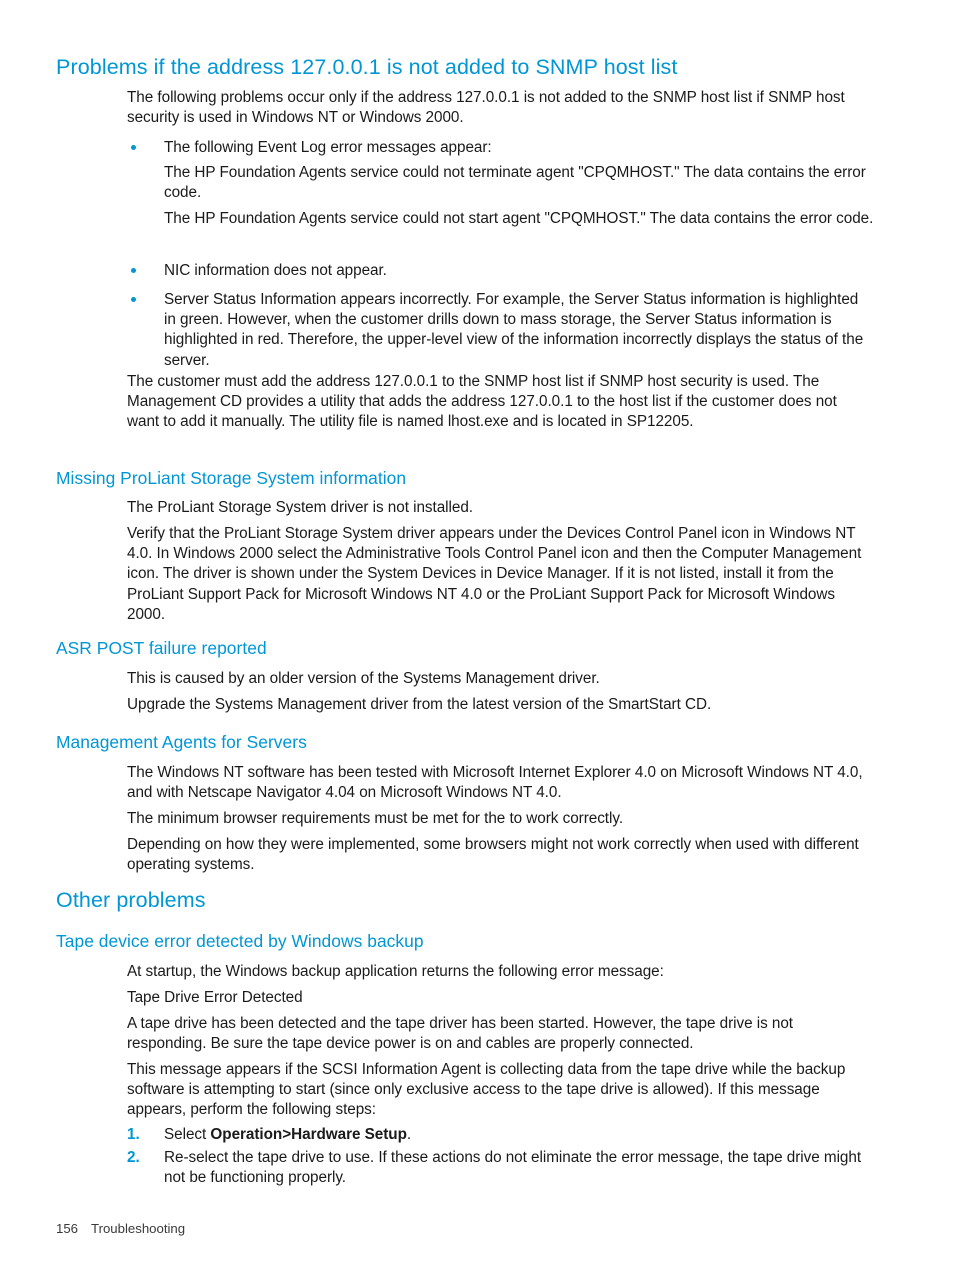 This screenshot has width=954, height=1271. I want to click on page-footer: 156 Troubleshooting, so click(120, 1229).